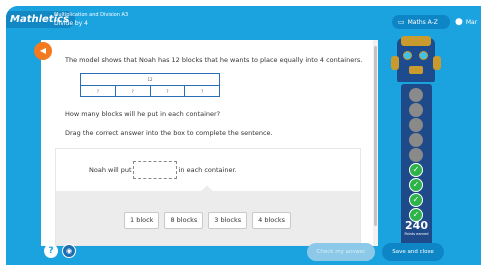 The image size is (481, 265). What do you see at coordinates (437, 63) in the screenshot?
I see `totem-wing-right` at bounding box center [437, 63].